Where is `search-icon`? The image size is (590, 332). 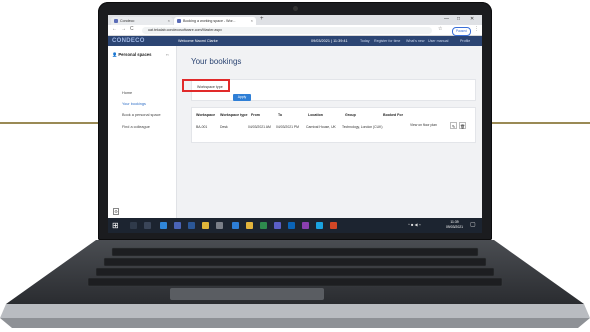
search-icon is located at coordinates (133, 225).